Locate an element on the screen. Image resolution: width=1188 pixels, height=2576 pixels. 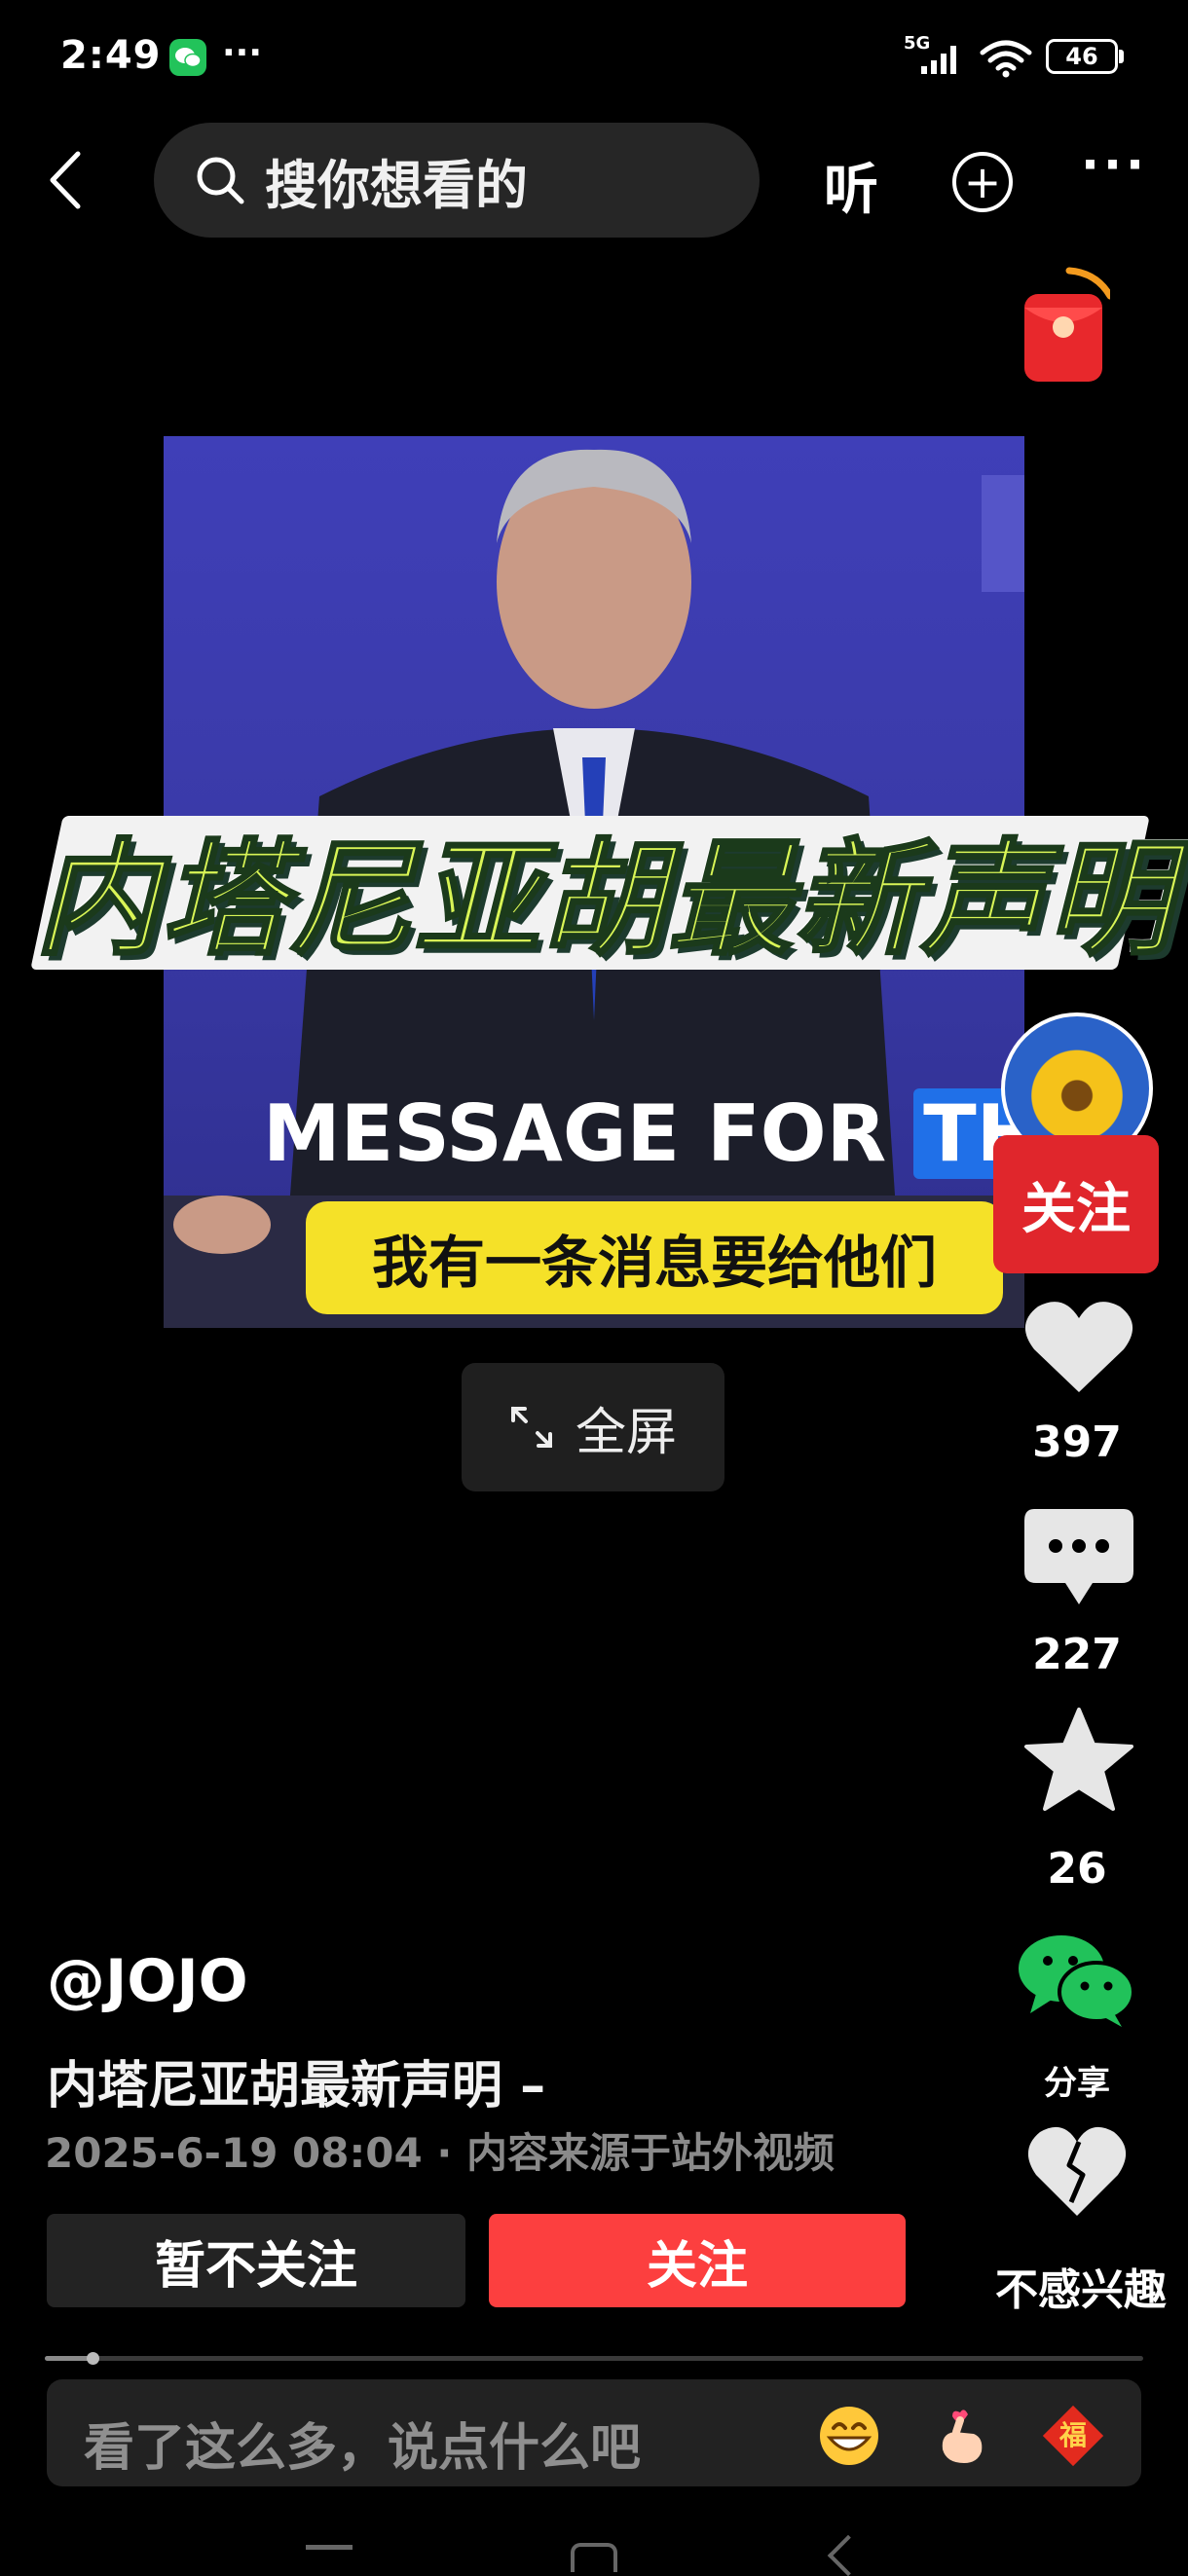
comment-icon is located at coordinates (1079, 1557).